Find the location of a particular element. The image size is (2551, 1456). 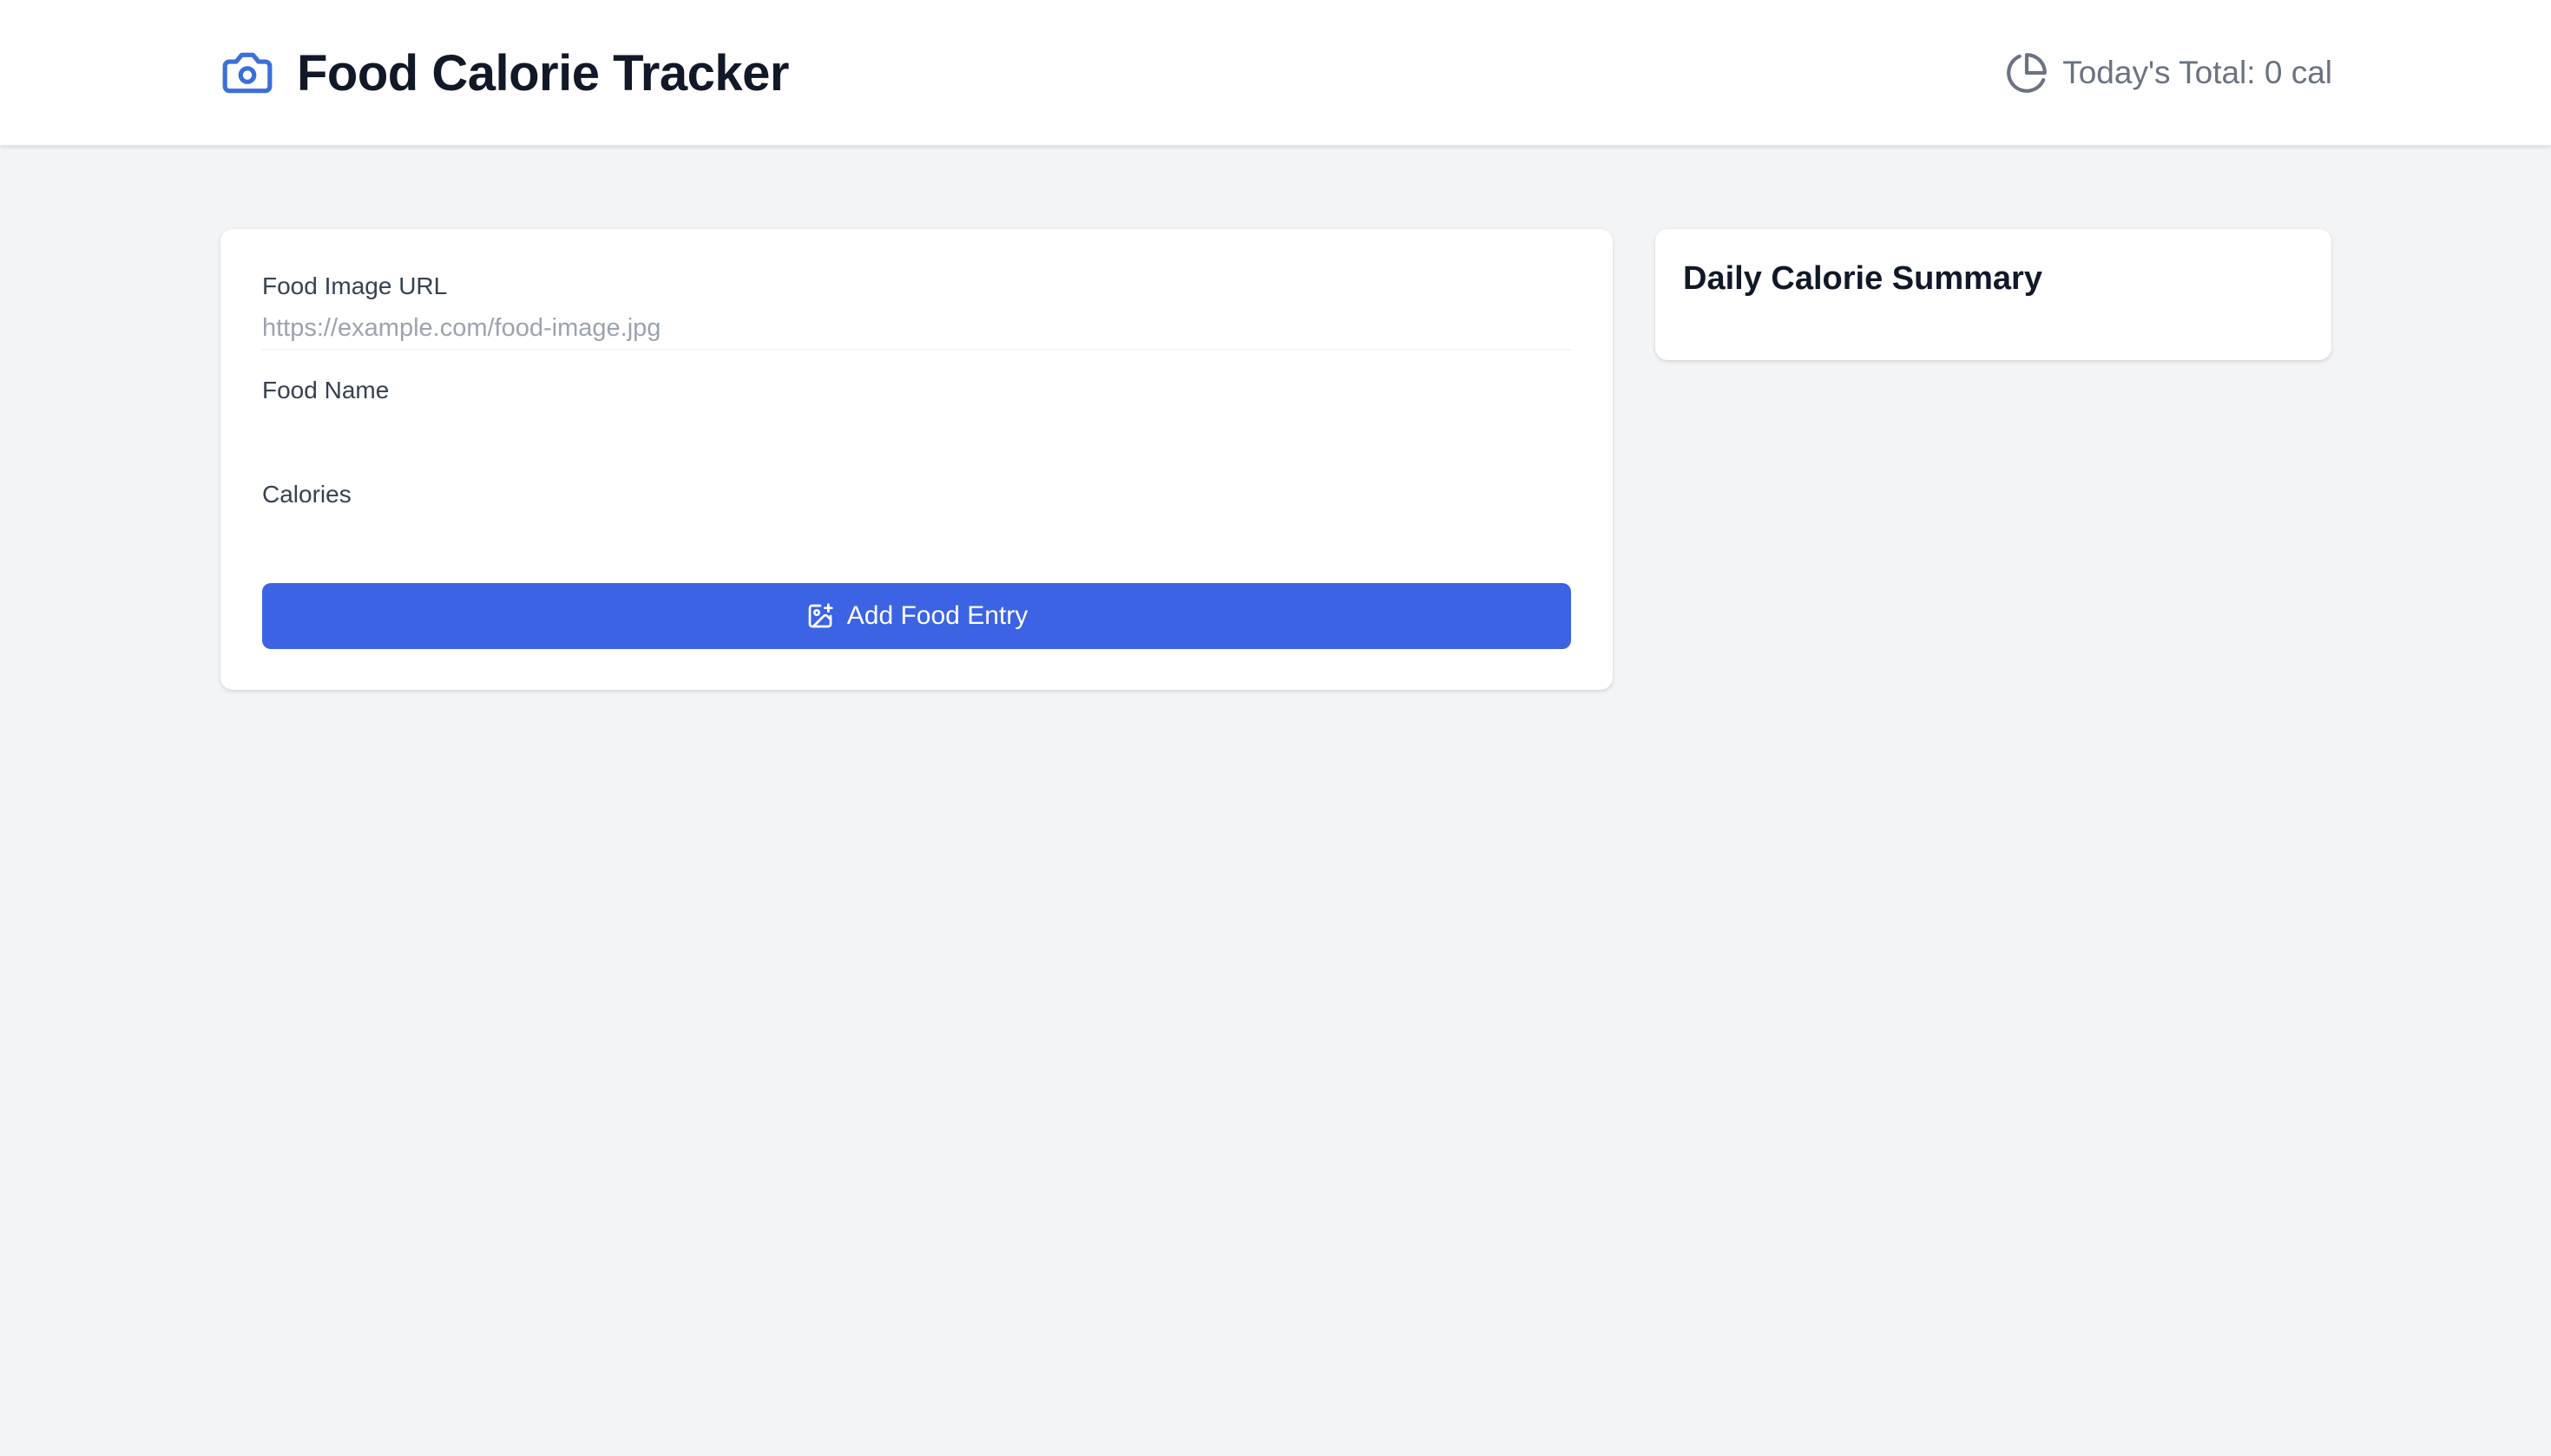

calories-label: Calories is located at coordinates (307, 494).